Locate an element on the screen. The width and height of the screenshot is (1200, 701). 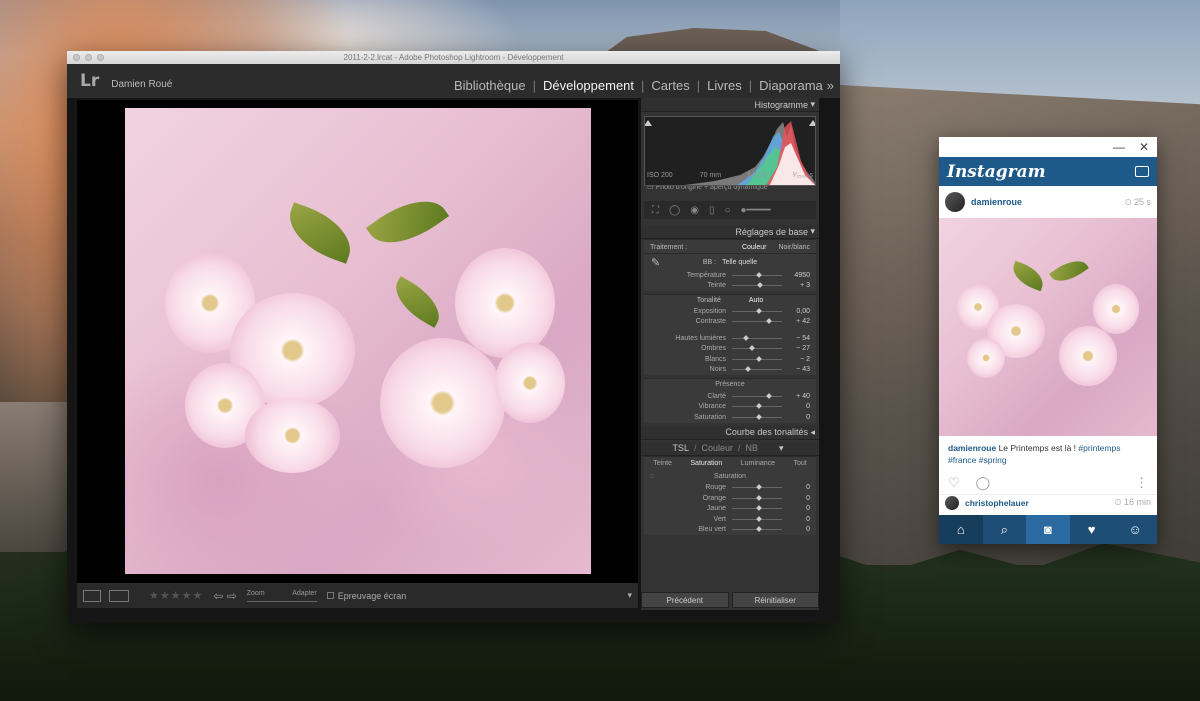
red-eye-icon: ◉ is located at coordinates (694, 210).